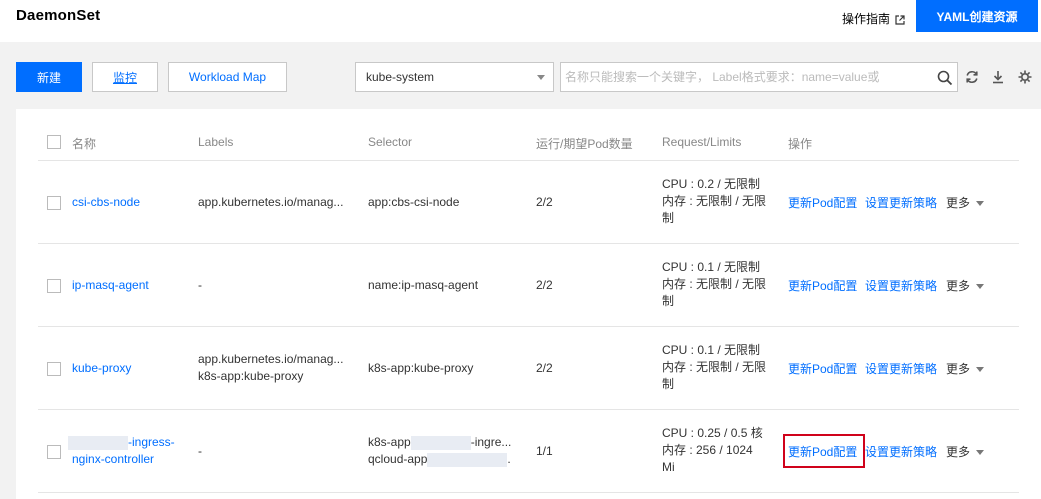 This screenshot has width=1041, height=499. I want to click on select-all-checkbox, so click(54, 142).